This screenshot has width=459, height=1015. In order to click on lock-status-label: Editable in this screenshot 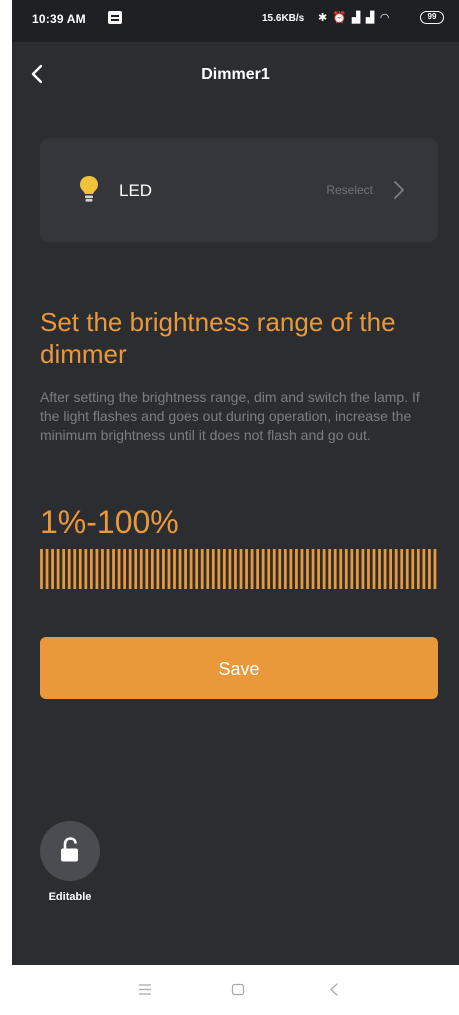, I will do `click(70, 897)`.